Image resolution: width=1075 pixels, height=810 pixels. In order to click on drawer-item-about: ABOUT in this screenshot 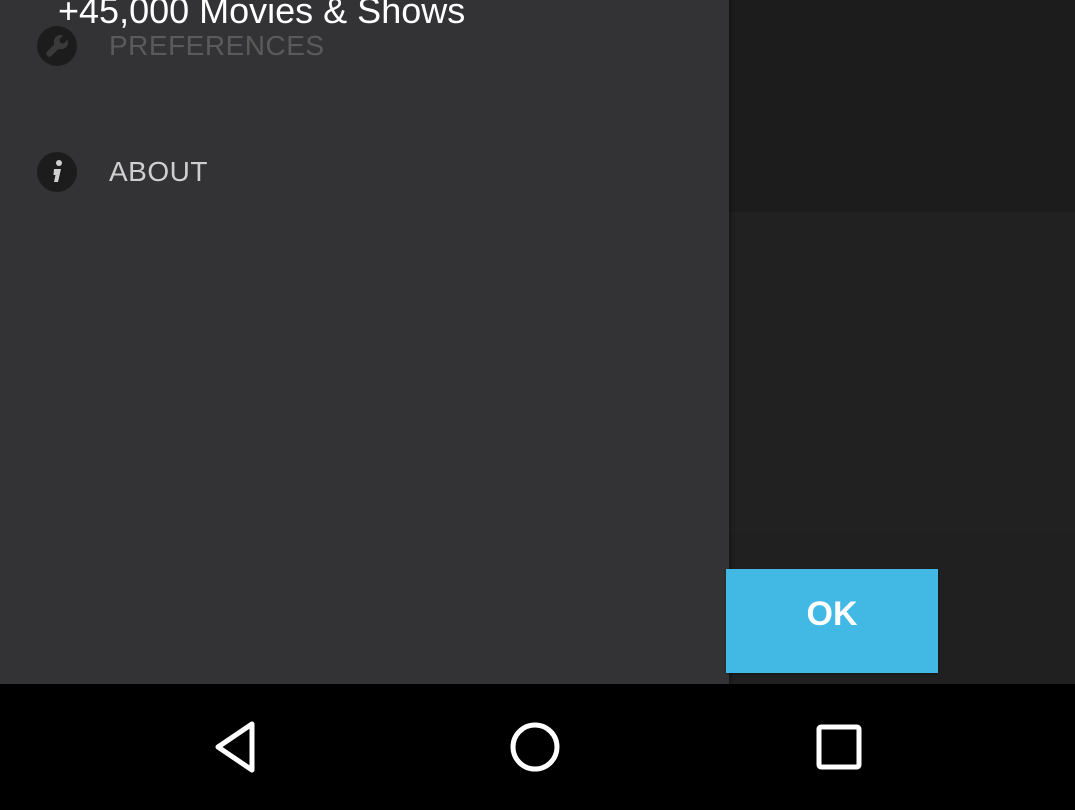, I will do `click(364, 172)`.